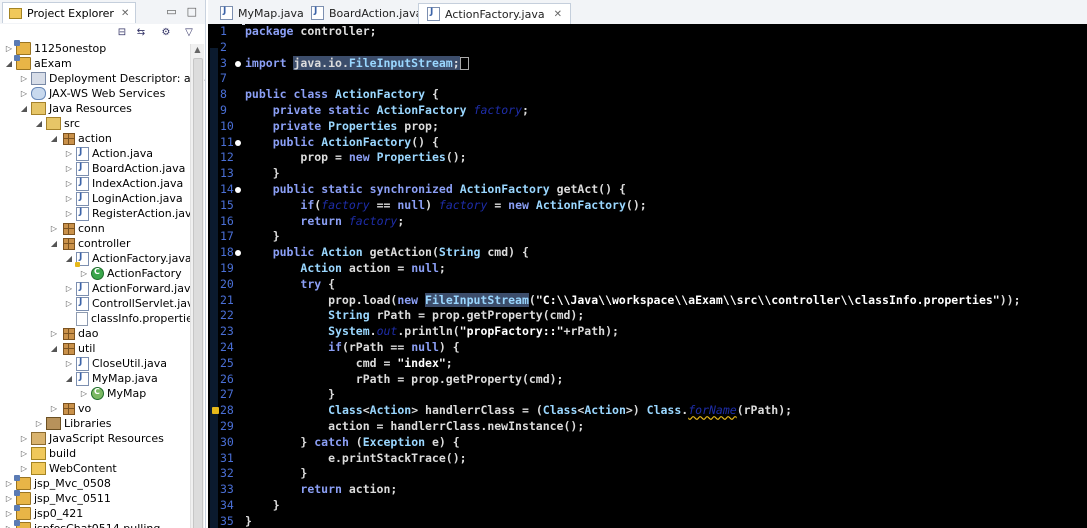 The width and height of the screenshot is (1087, 528). Describe the element at coordinates (387, 111) in the screenshot. I see `code-line: private static ActionFactory factory;` at that location.